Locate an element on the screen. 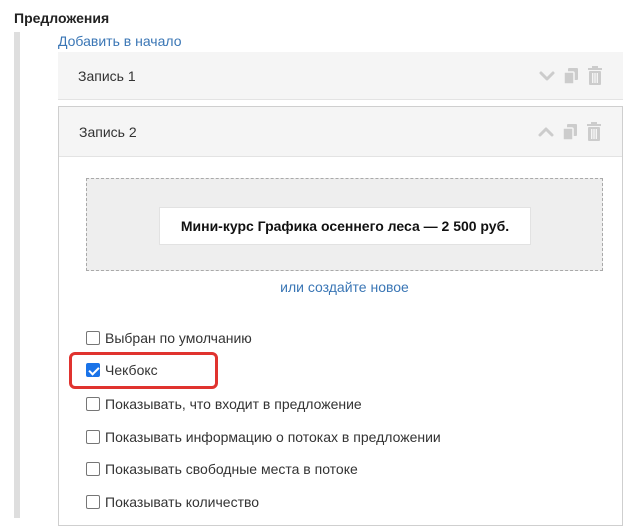  checkbox-label: Показывать количество is located at coordinates (182, 502).